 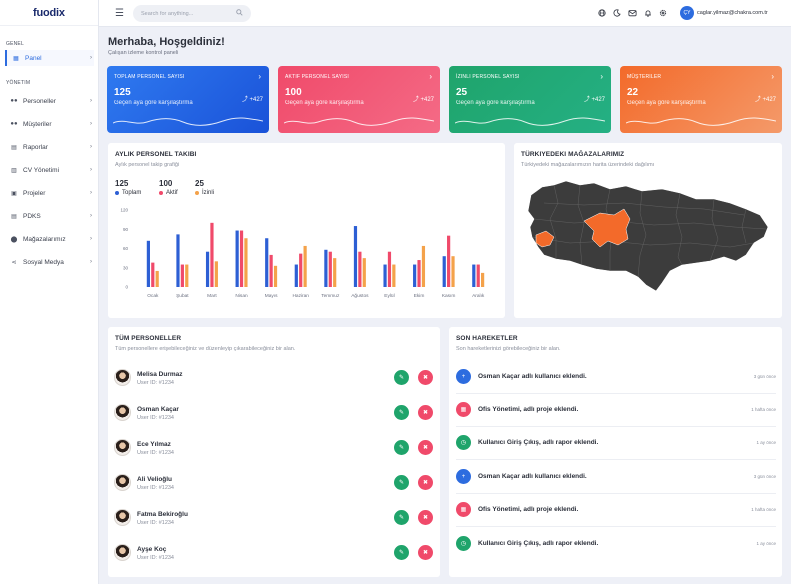 What do you see at coordinates (648, 14) in the screenshot?
I see `bell-icon` at bounding box center [648, 14].